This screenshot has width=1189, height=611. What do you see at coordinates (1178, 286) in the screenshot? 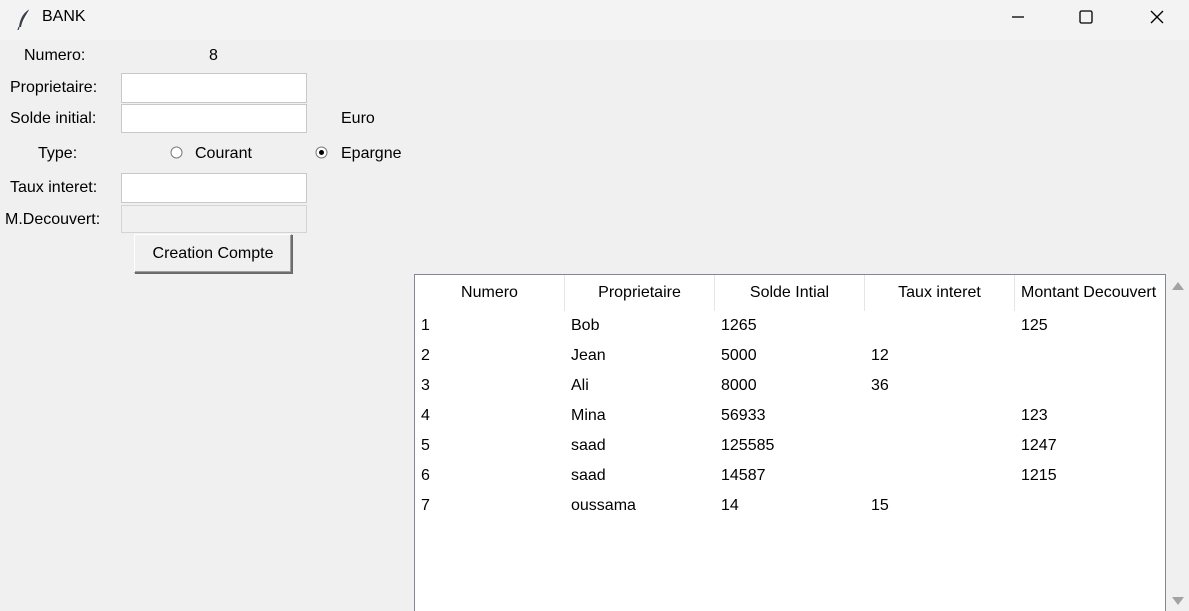
I see `scroll-up-icon` at bounding box center [1178, 286].